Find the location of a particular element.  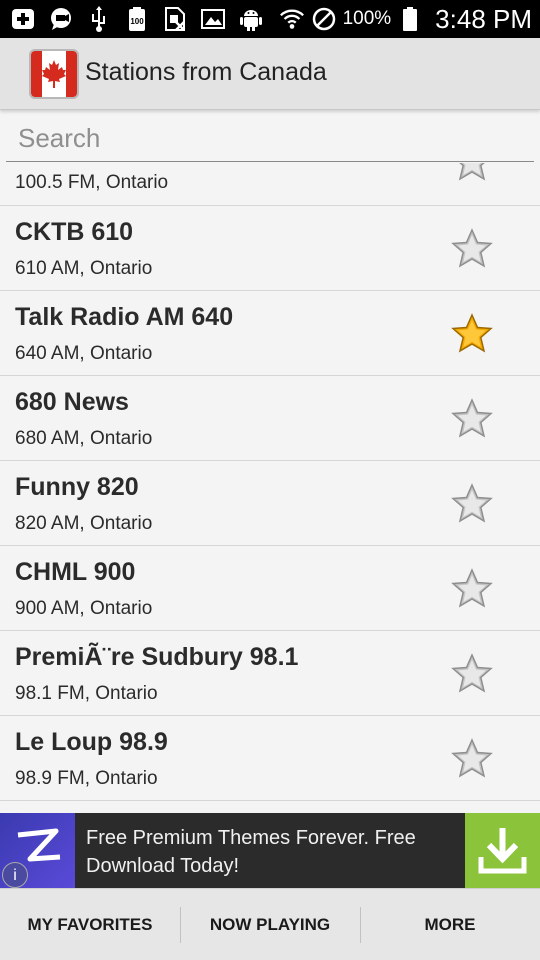

station-name: Le Loup 98.9 is located at coordinates (91, 742).